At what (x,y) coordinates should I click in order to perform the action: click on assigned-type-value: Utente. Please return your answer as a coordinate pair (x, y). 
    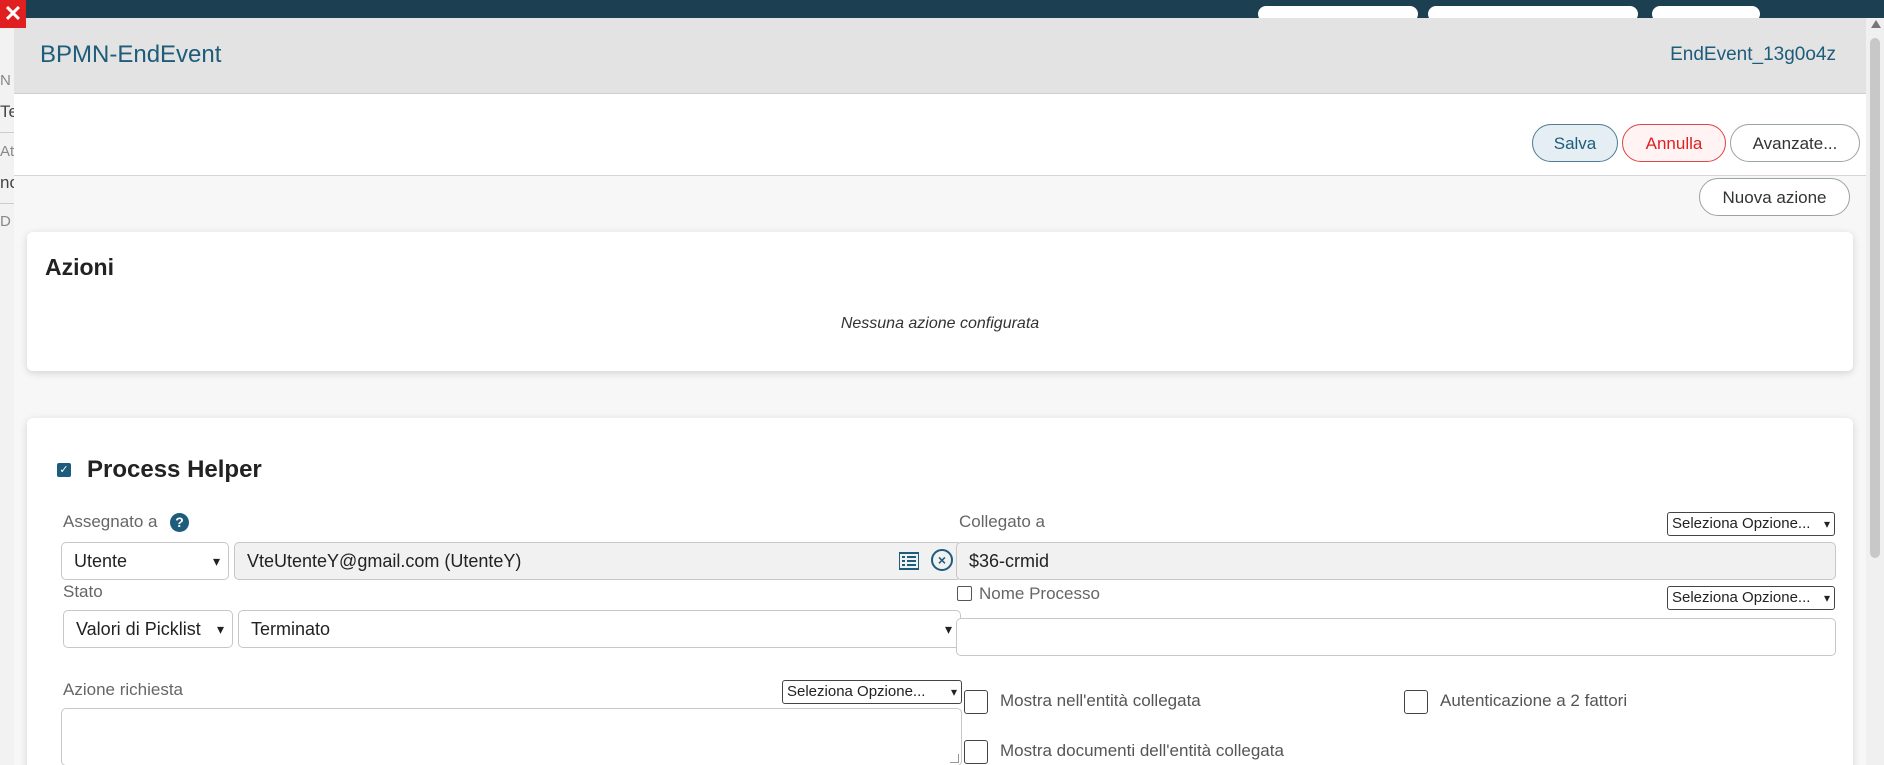
    Looking at the image, I should click on (101, 561).